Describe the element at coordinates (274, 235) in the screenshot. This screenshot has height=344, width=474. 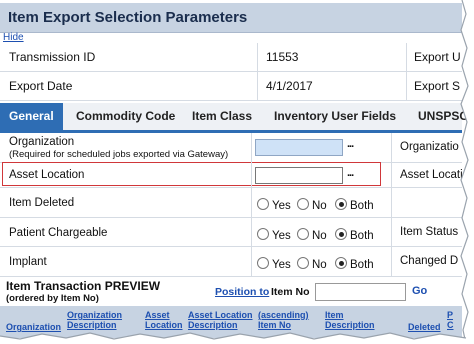
I see `patient-chargeable-yes: Yes` at that location.